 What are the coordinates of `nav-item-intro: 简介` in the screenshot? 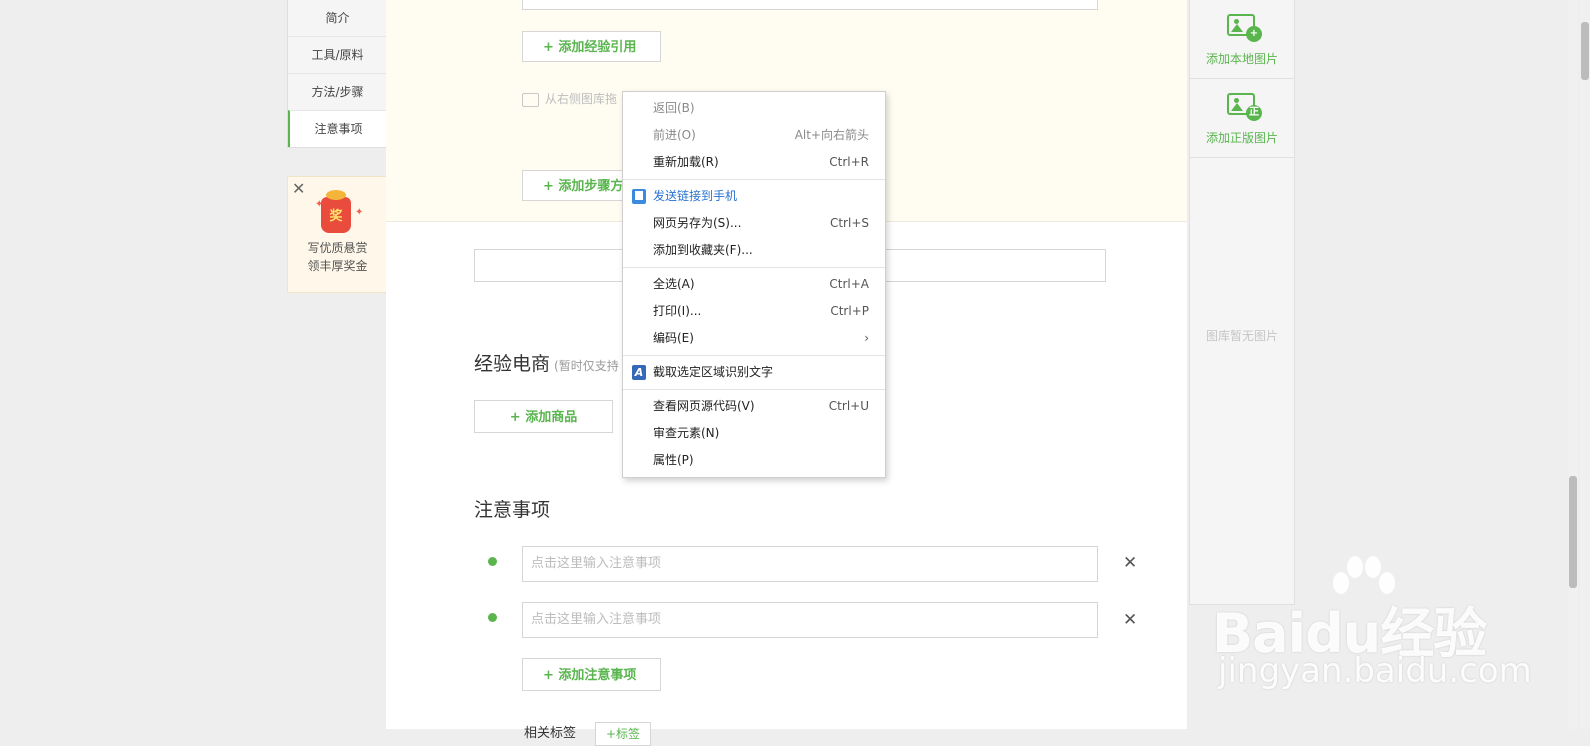 It's located at (337, 18).